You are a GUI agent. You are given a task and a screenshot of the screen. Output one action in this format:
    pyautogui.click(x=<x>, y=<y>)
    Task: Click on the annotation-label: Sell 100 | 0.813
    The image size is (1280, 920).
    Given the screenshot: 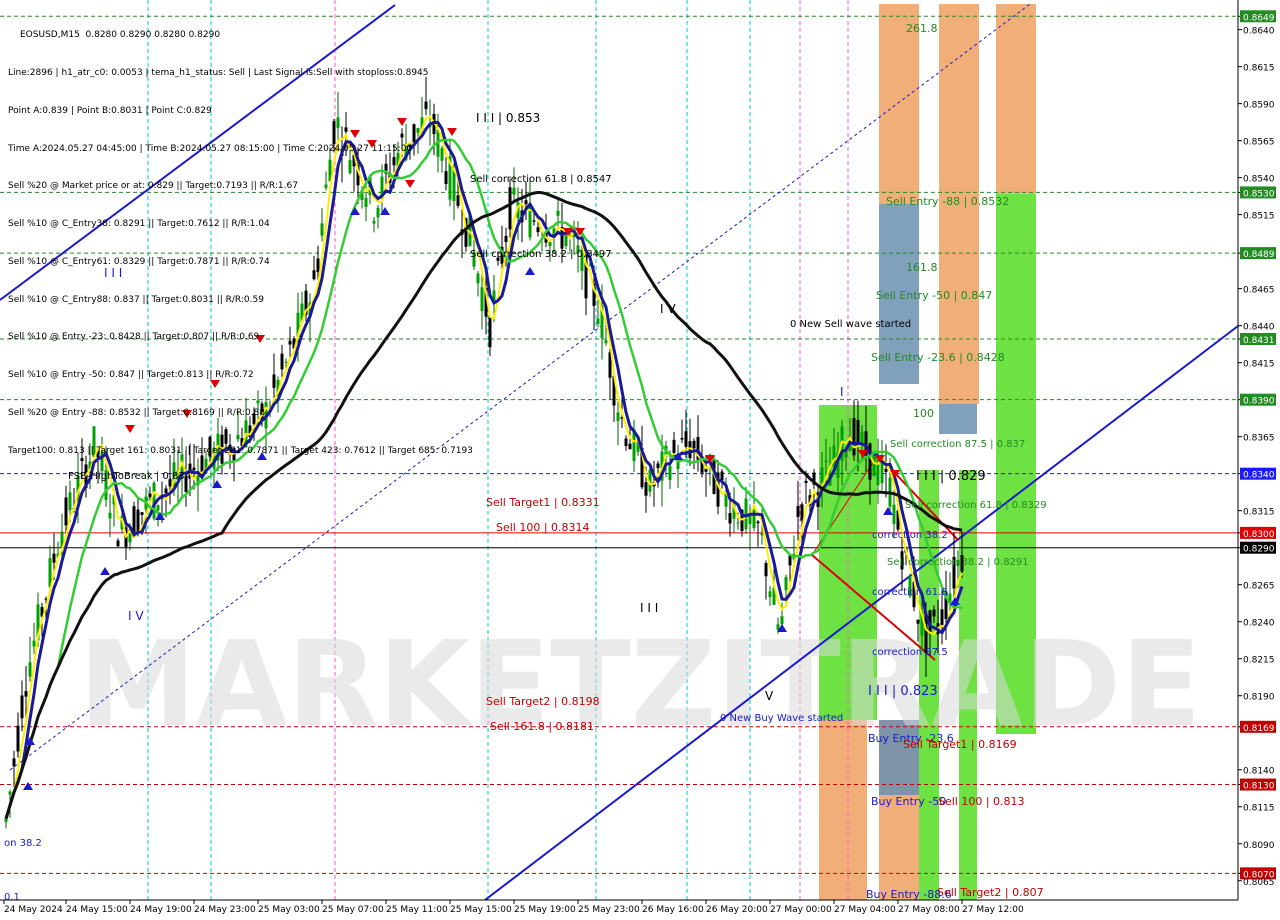 What is the action you would take?
    pyautogui.click(x=981, y=801)
    